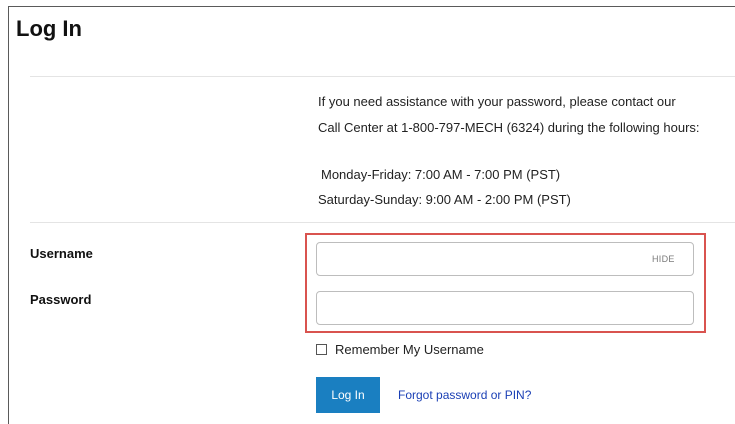  I want to click on login-button: Log In, so click(348, 395).